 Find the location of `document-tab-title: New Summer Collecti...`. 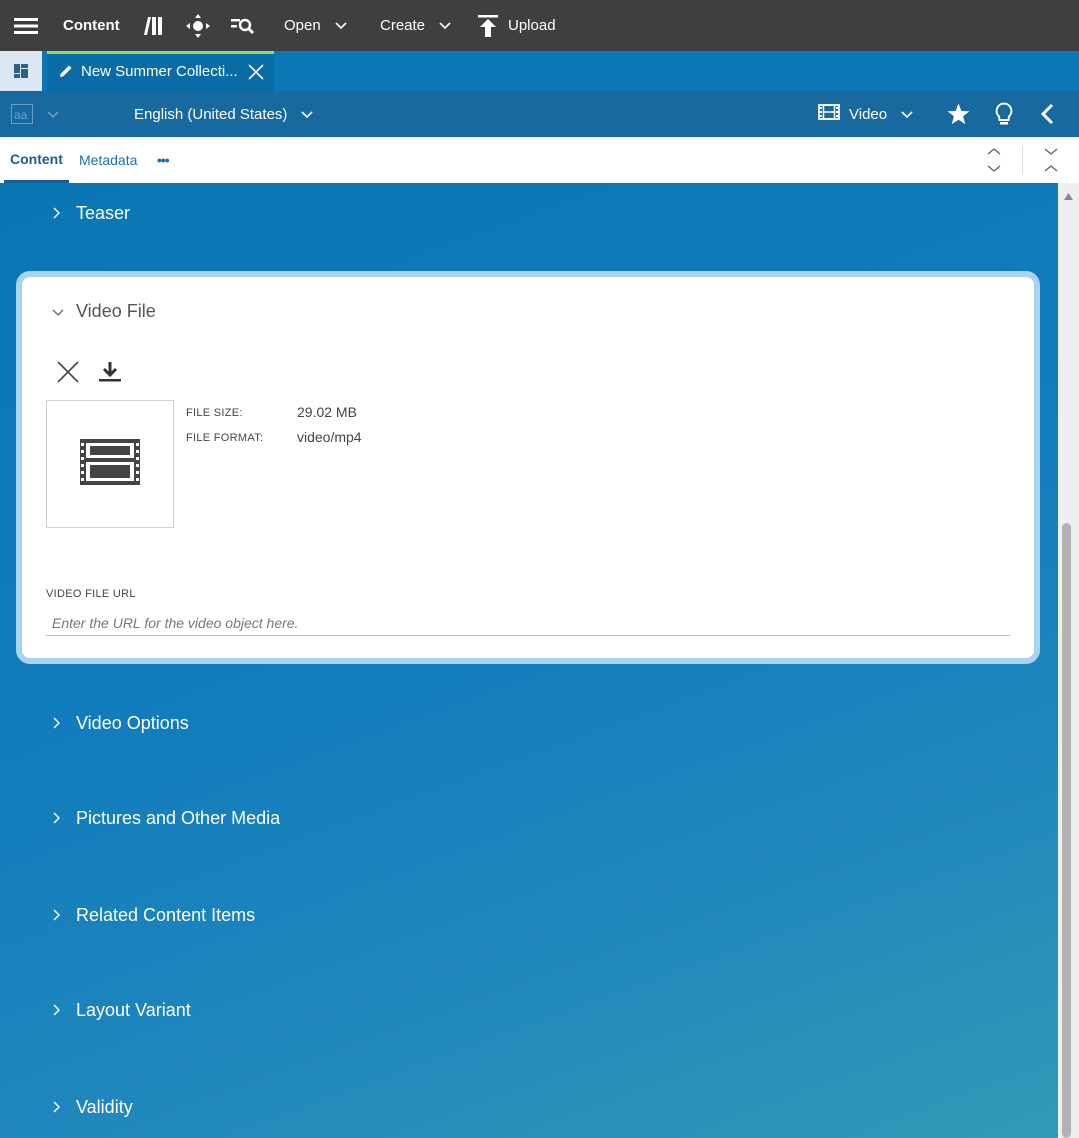

document-tab-title: New Summer Collecti... is located at coordinates (159, 71).